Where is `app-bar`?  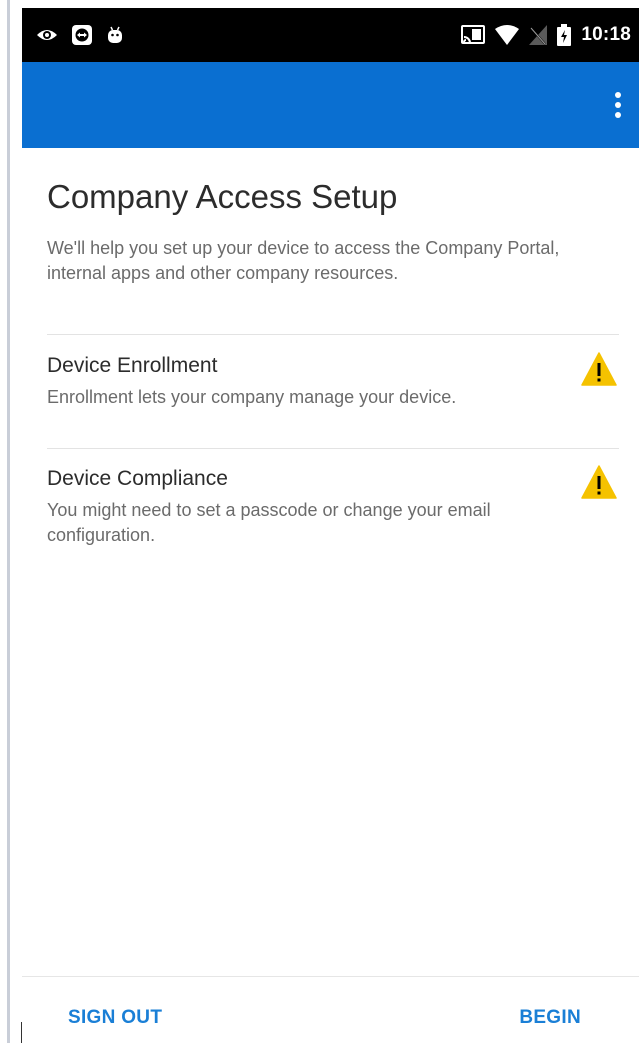
app-bar is located at coordinates (330, 105).